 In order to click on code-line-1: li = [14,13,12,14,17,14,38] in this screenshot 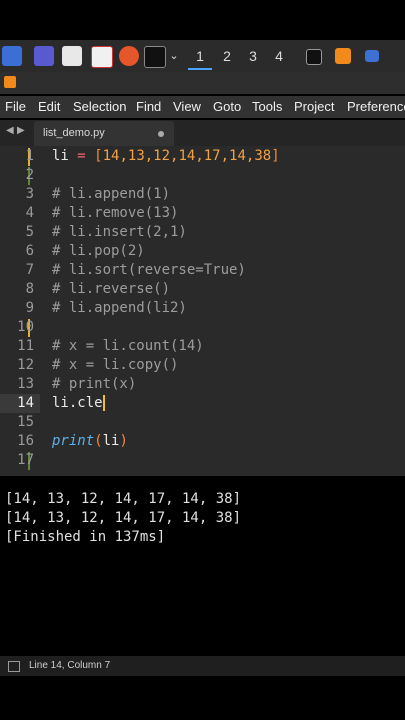, I will do `click(166, 156)`.